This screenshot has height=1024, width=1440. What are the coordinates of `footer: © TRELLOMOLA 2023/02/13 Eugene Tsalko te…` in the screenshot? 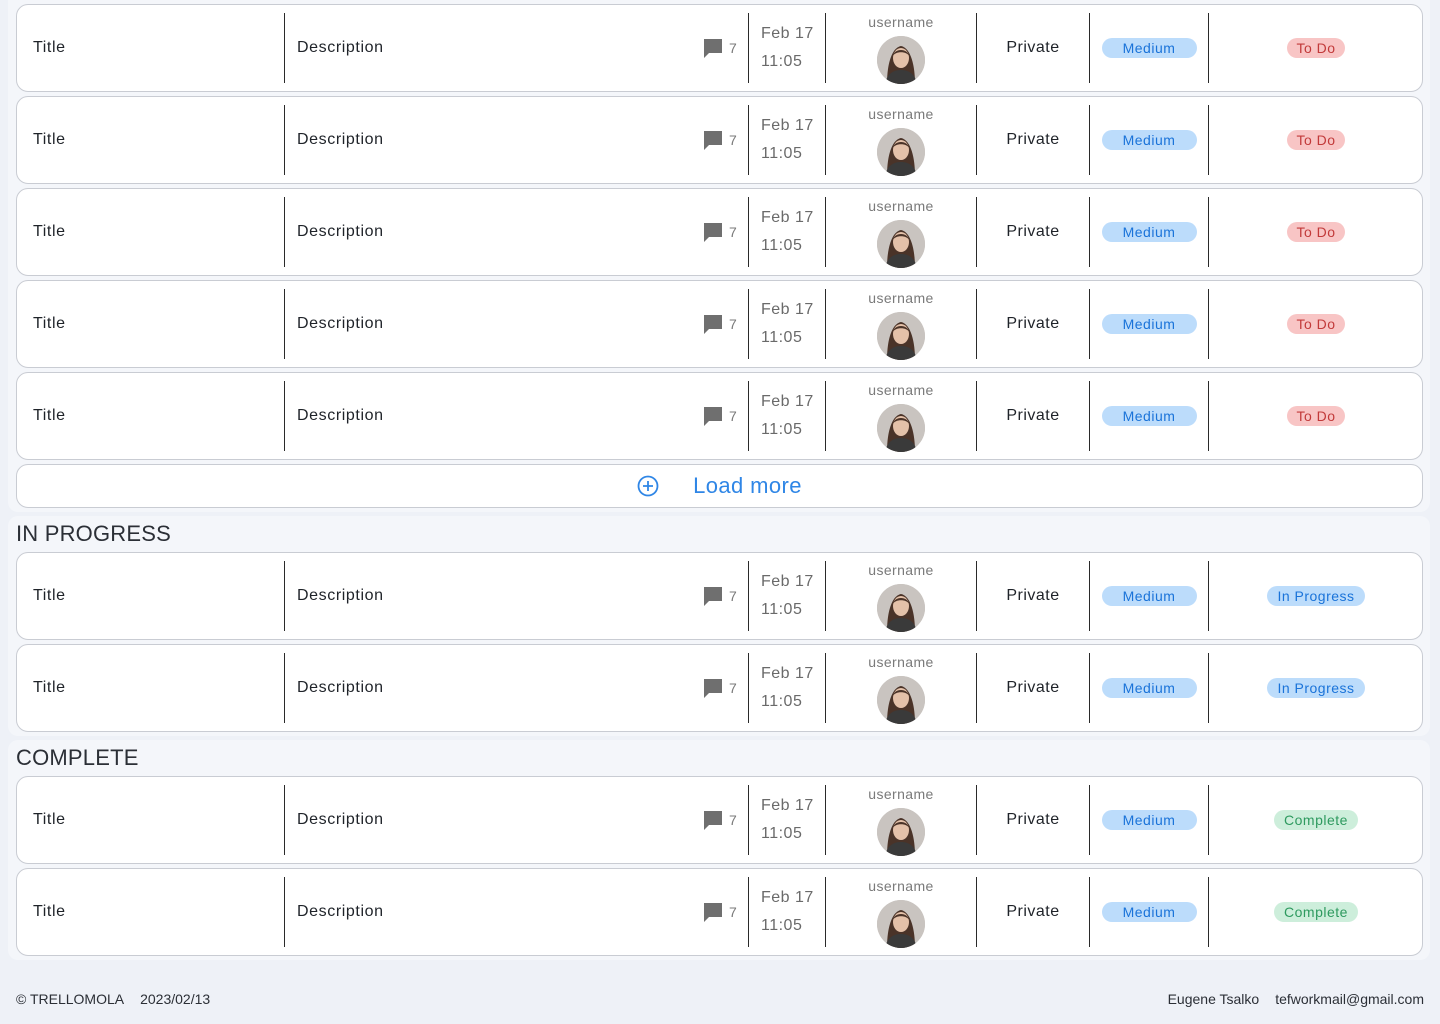 It's located at (720, 999).